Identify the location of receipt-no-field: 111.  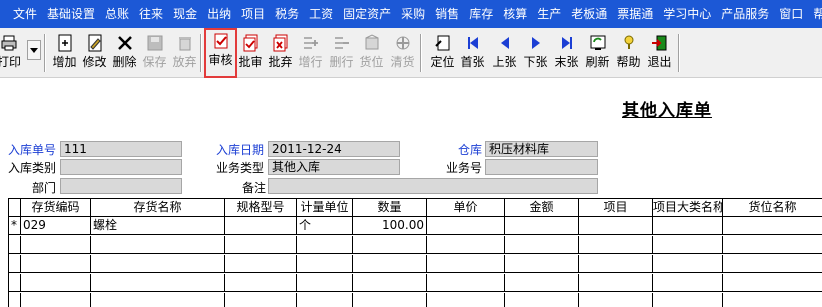
(121, 149).